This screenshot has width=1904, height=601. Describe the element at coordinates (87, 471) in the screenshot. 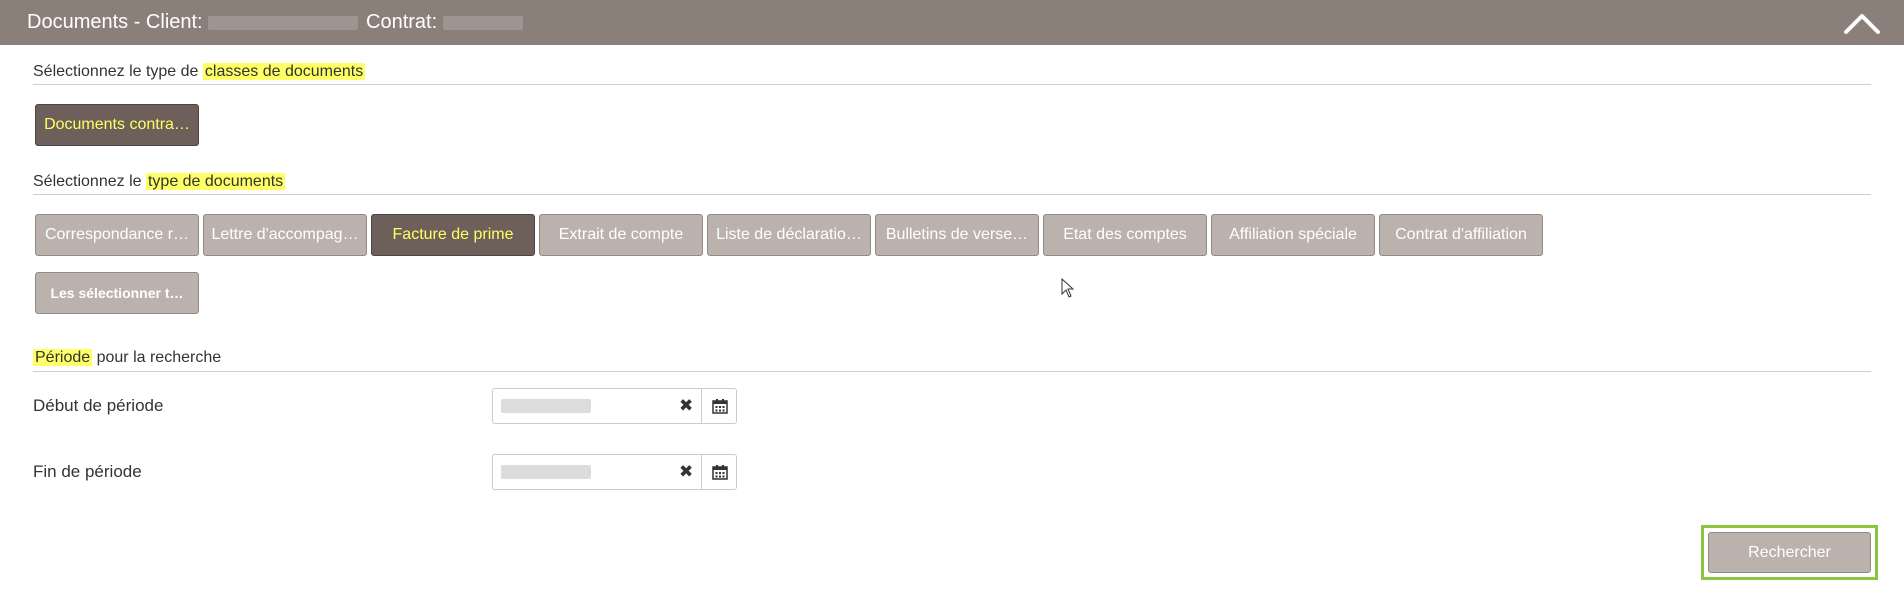

I see `end-date-label: Fin de période` at that location.